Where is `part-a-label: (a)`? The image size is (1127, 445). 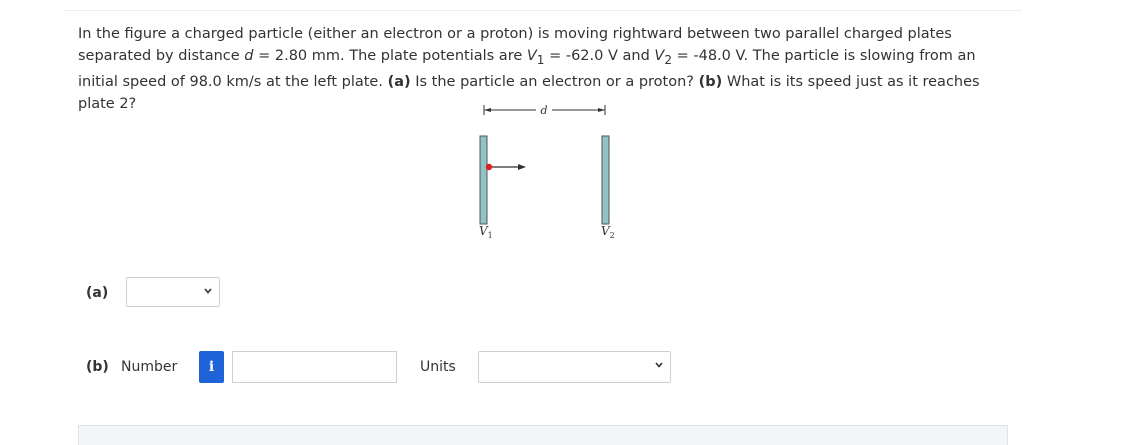
part-a-label: (a) is located at coordinates (97, 293).